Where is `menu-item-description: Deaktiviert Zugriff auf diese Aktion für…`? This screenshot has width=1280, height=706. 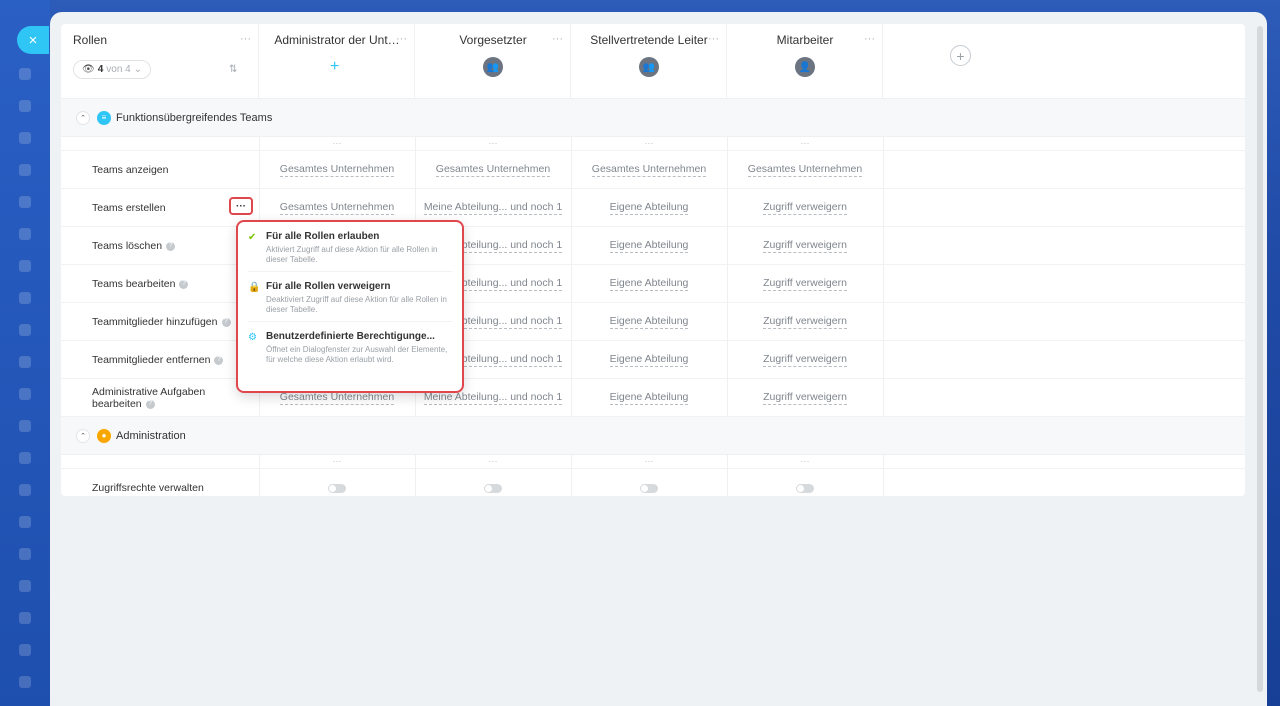
menu-item-description: Deaktiviert Zugriff auf diese Aktion für… is located at coordinates (356, 304).